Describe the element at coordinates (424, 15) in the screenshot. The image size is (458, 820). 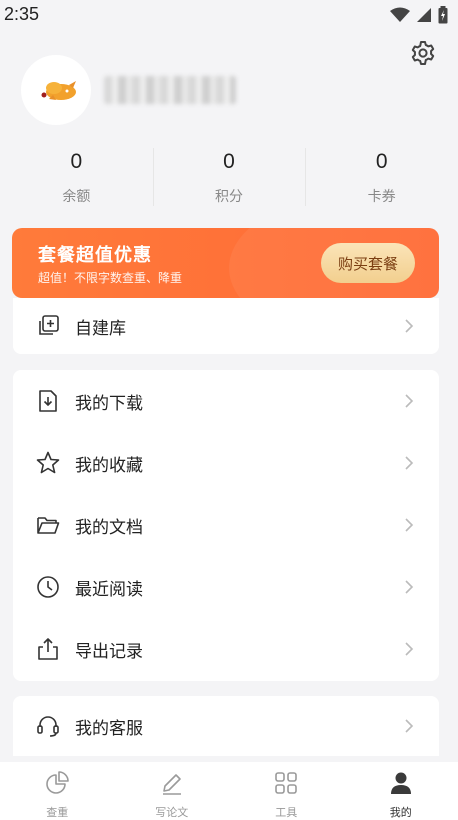
I see `signal-icon` at that location.